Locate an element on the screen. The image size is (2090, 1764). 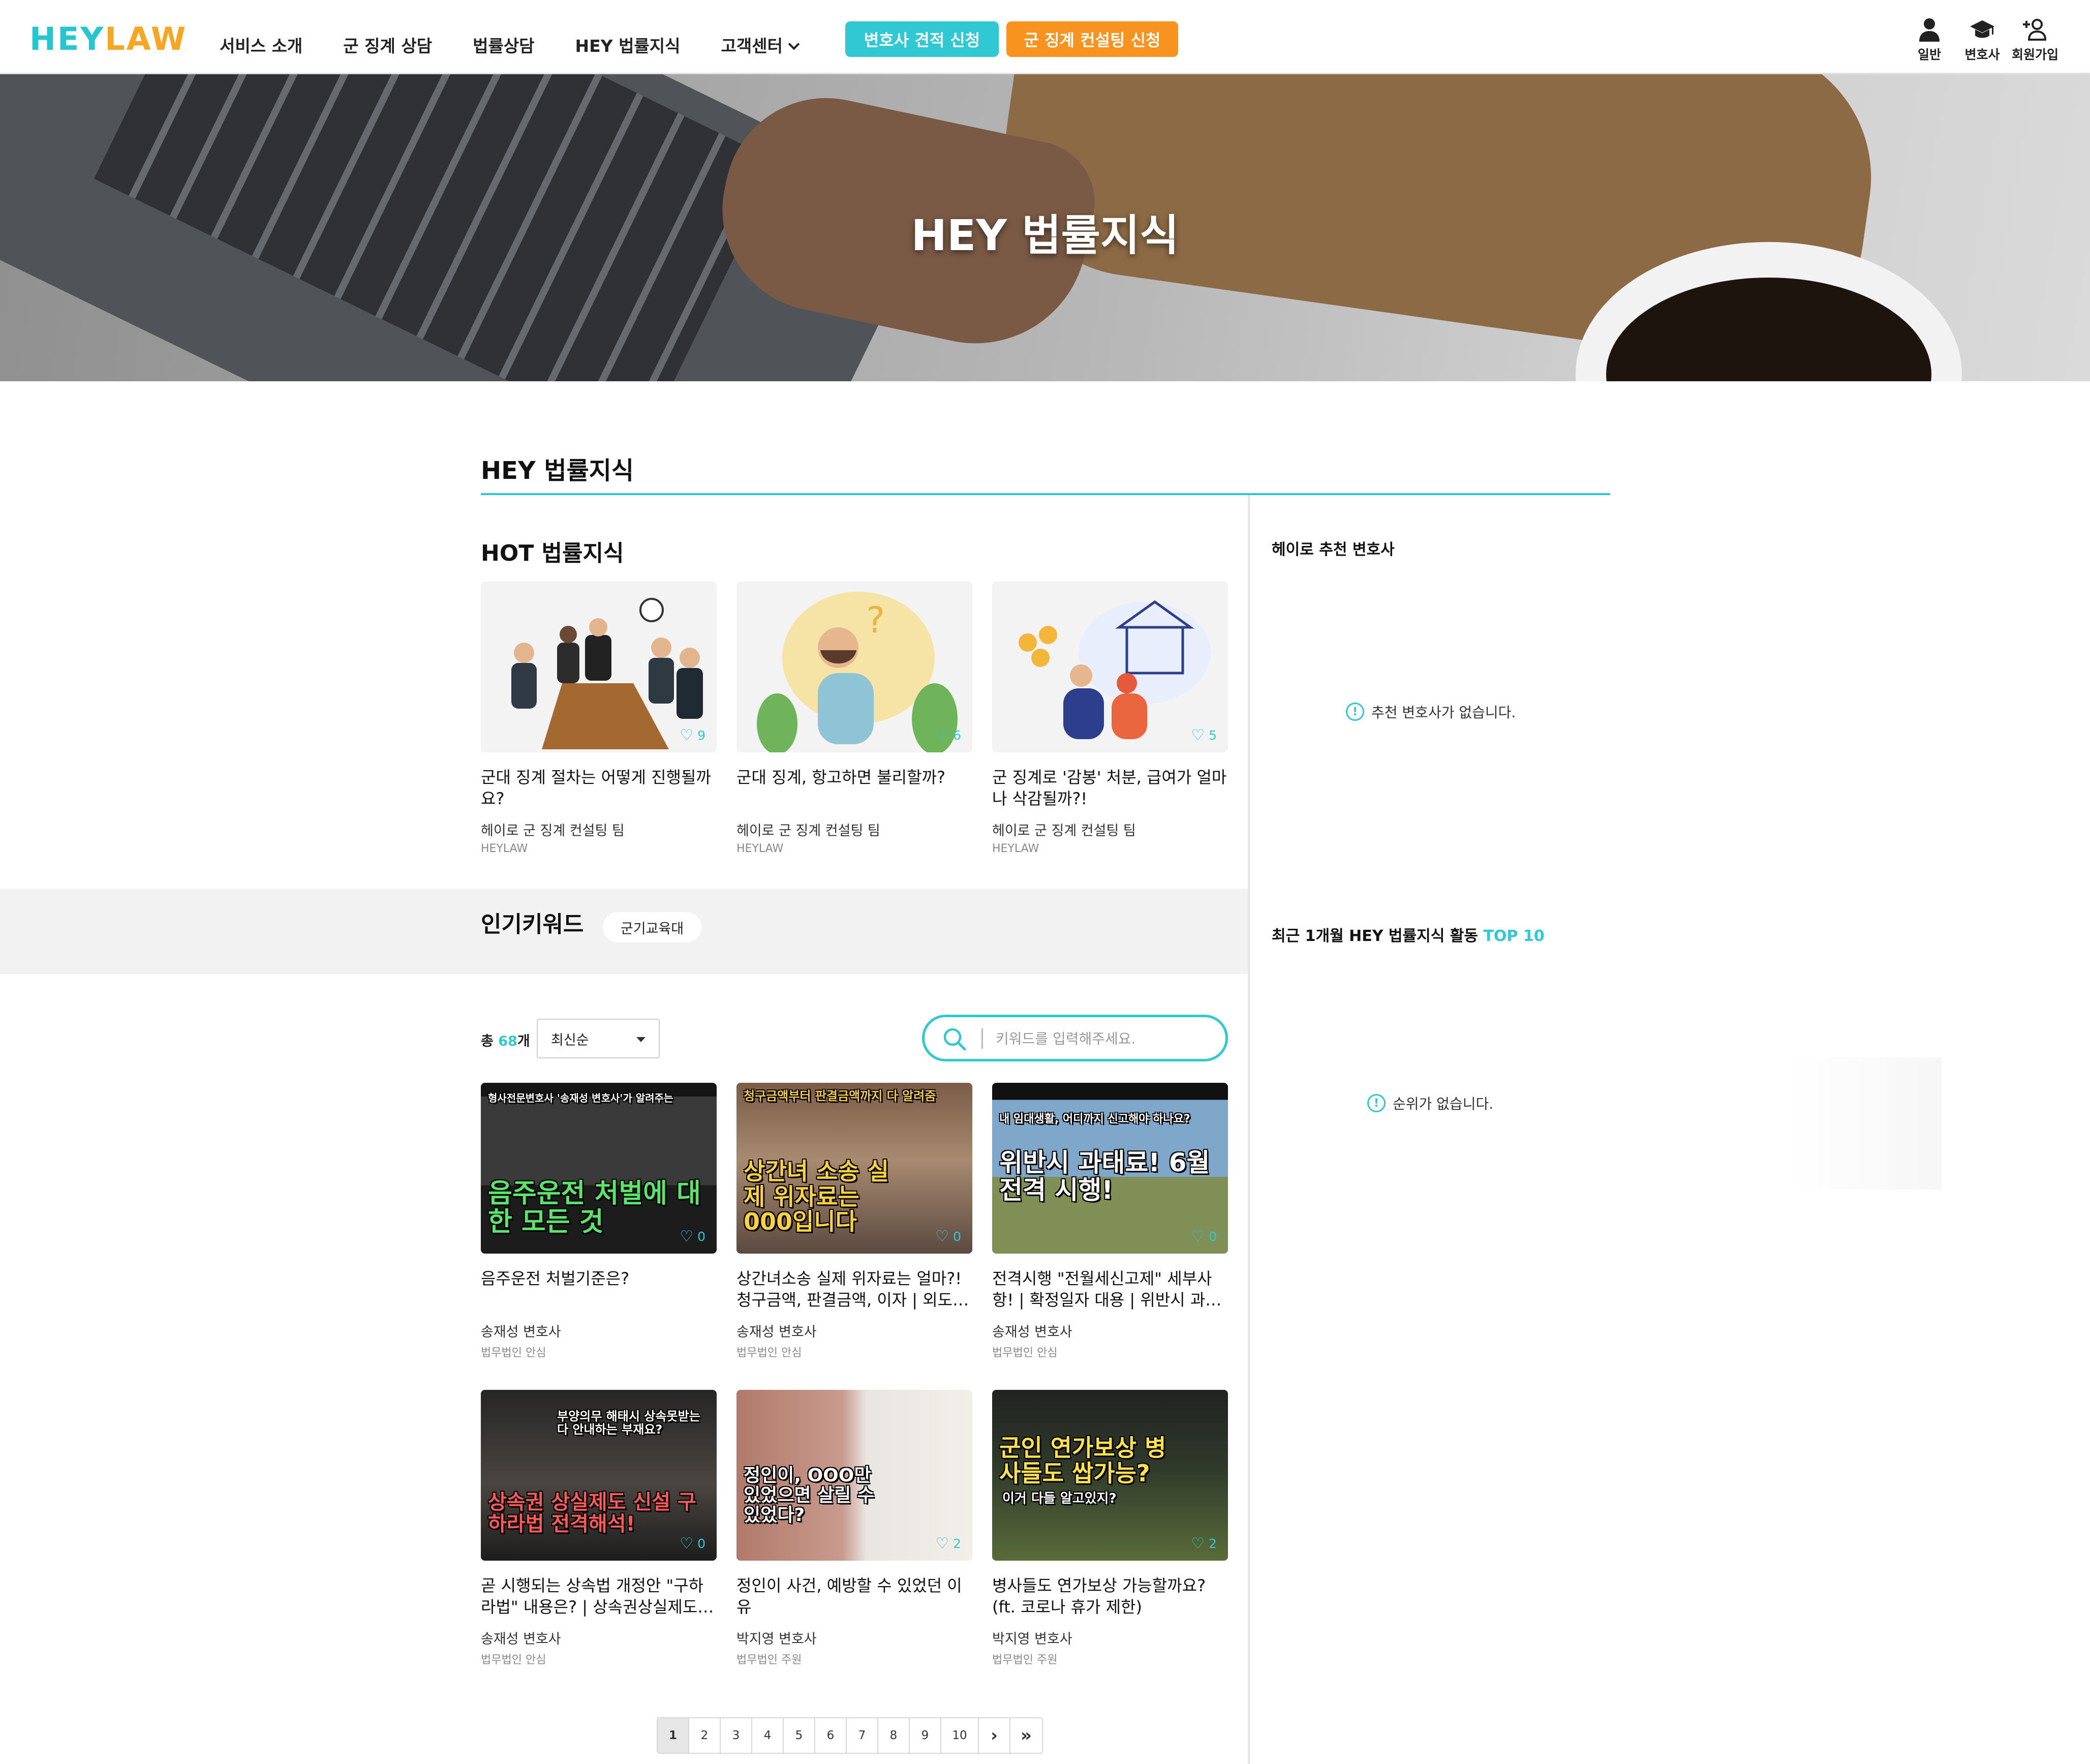
like-value: 9 is located at coordinates (701, 735).